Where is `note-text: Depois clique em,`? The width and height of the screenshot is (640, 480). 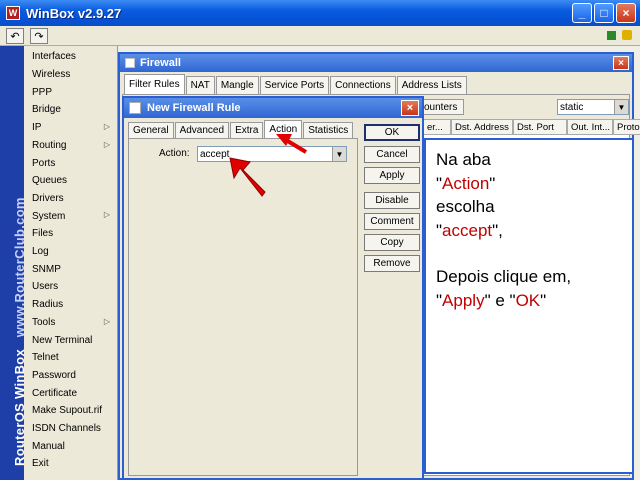
note-text: Depois clique em, is located at coordinates (504, 276).